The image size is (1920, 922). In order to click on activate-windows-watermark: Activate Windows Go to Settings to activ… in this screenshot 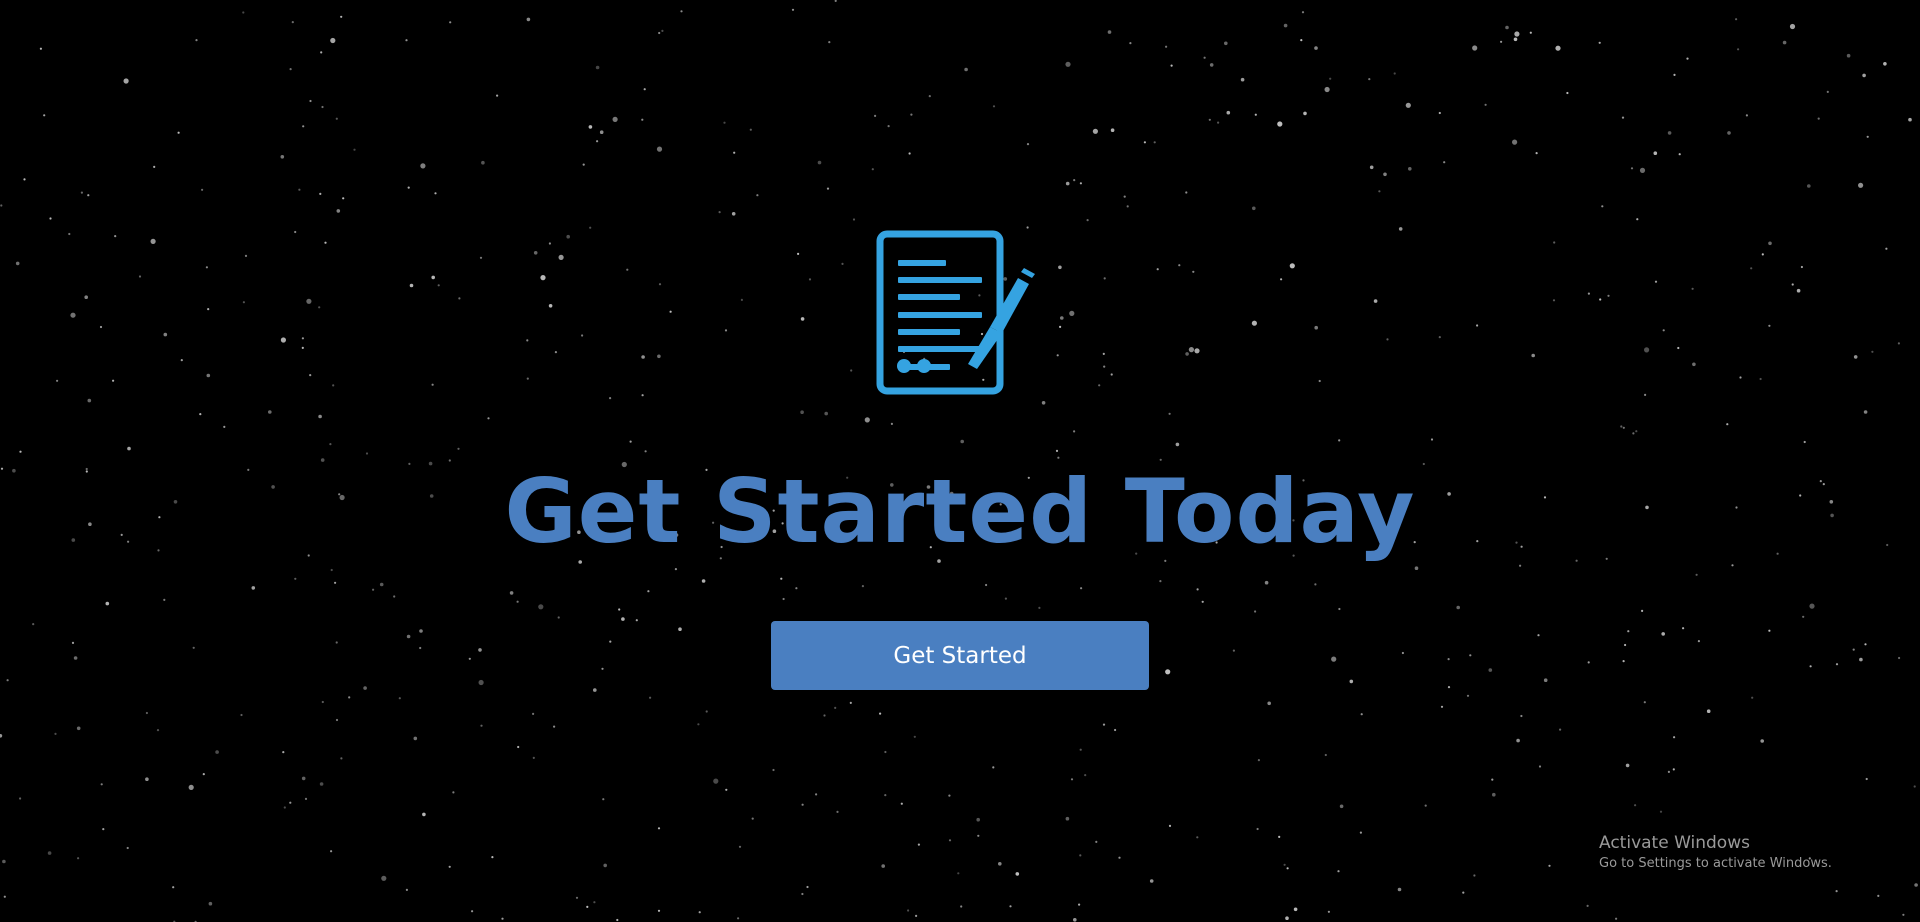, I will do `click(1749, 853)`.